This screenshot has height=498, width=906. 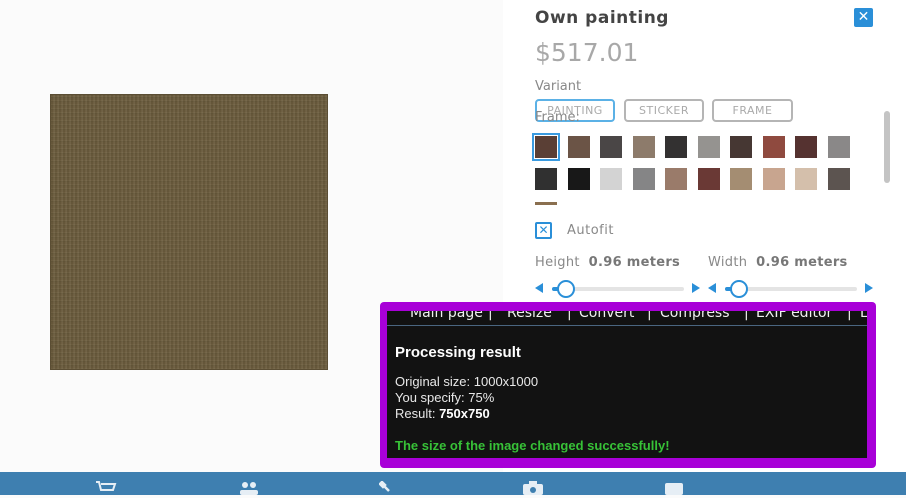 What do you see at coordinates (618, 289) in the screenshot?
I see `height-slider` at bounding box center [618, 289].